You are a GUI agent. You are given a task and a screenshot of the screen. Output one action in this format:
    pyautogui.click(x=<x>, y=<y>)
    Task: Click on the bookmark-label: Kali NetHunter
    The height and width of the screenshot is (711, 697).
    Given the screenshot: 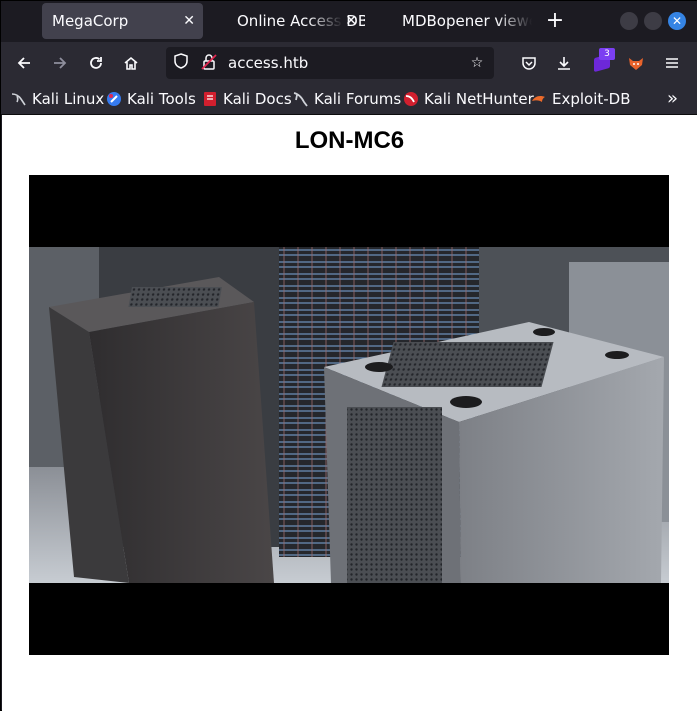 What is the action you would take?
    pyautogui.click(x=479, y=99)
    